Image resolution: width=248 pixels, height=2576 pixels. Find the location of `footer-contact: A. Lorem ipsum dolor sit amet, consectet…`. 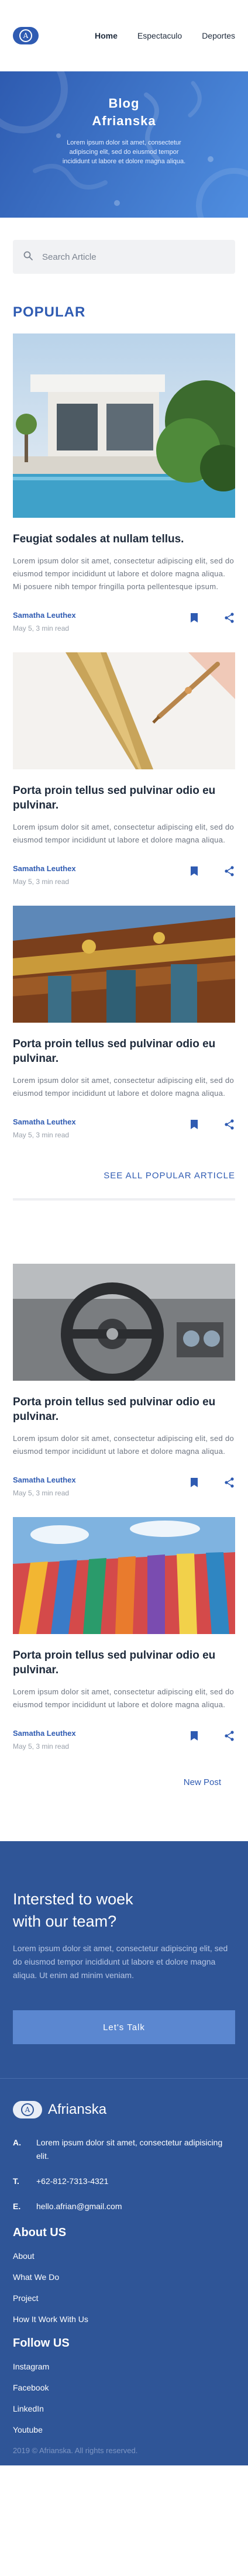

footer-contact: A. Lorem ipsum dolor sit amet, consectet… is located at coordinates (124, 2174).